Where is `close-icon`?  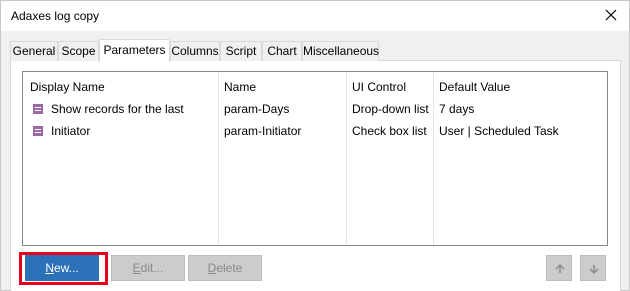
close-icon is located at coordinates (611, 15).